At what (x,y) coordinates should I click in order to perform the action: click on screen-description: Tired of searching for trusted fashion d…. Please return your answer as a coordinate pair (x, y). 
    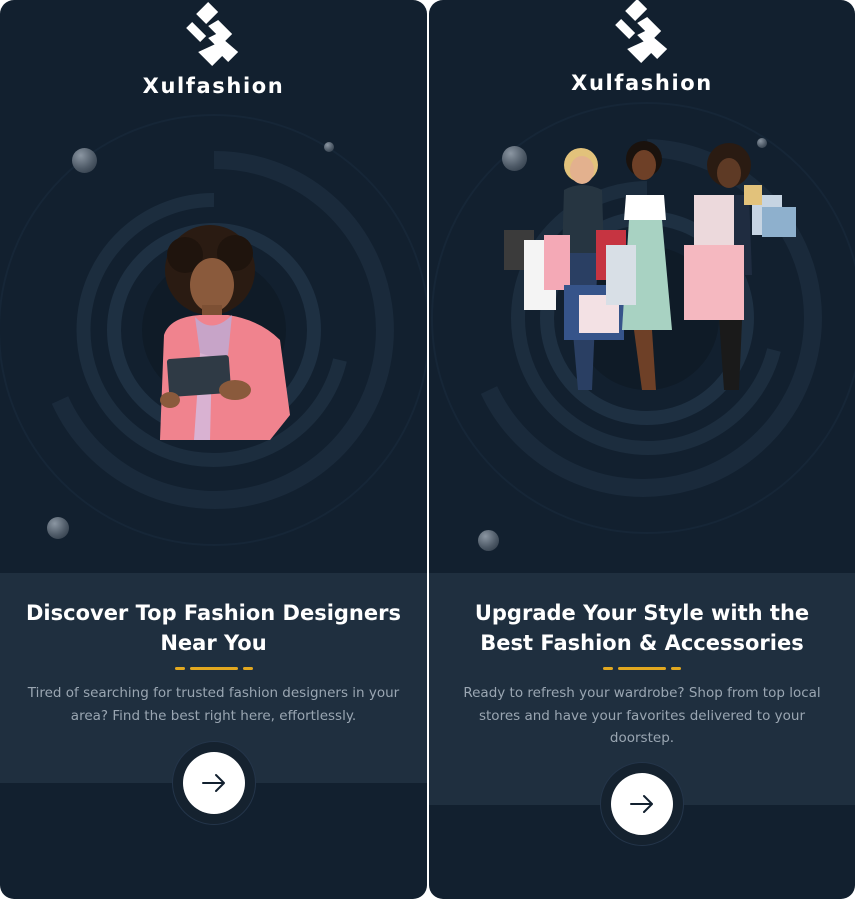
    Looking at the image, I should click on (213, 704).